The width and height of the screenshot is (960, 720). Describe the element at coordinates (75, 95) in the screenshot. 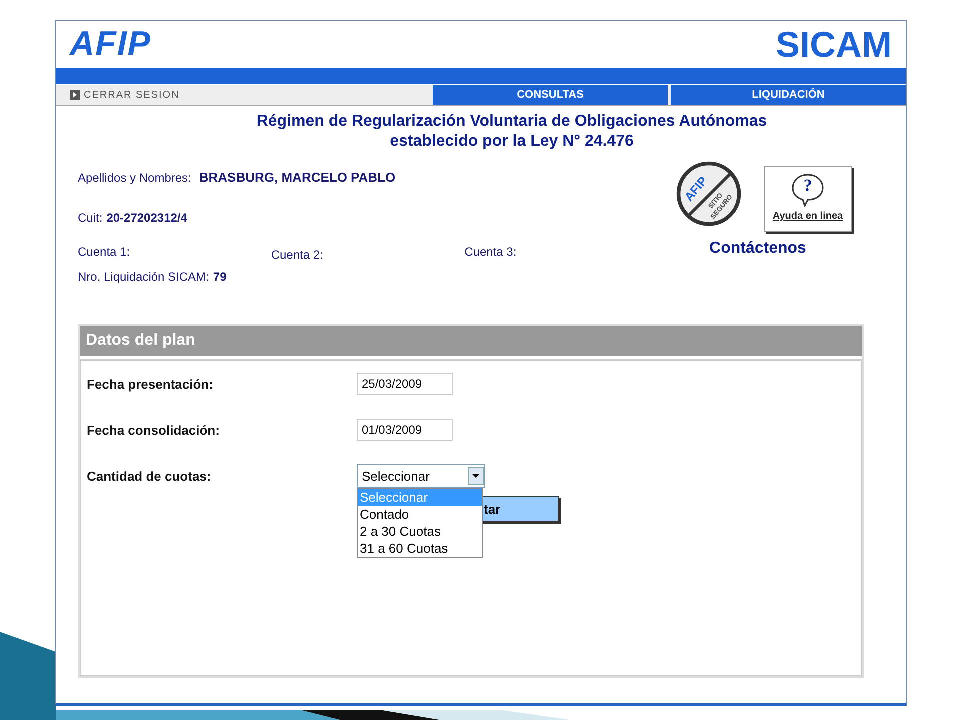

I see `arrow-icon` at that location.